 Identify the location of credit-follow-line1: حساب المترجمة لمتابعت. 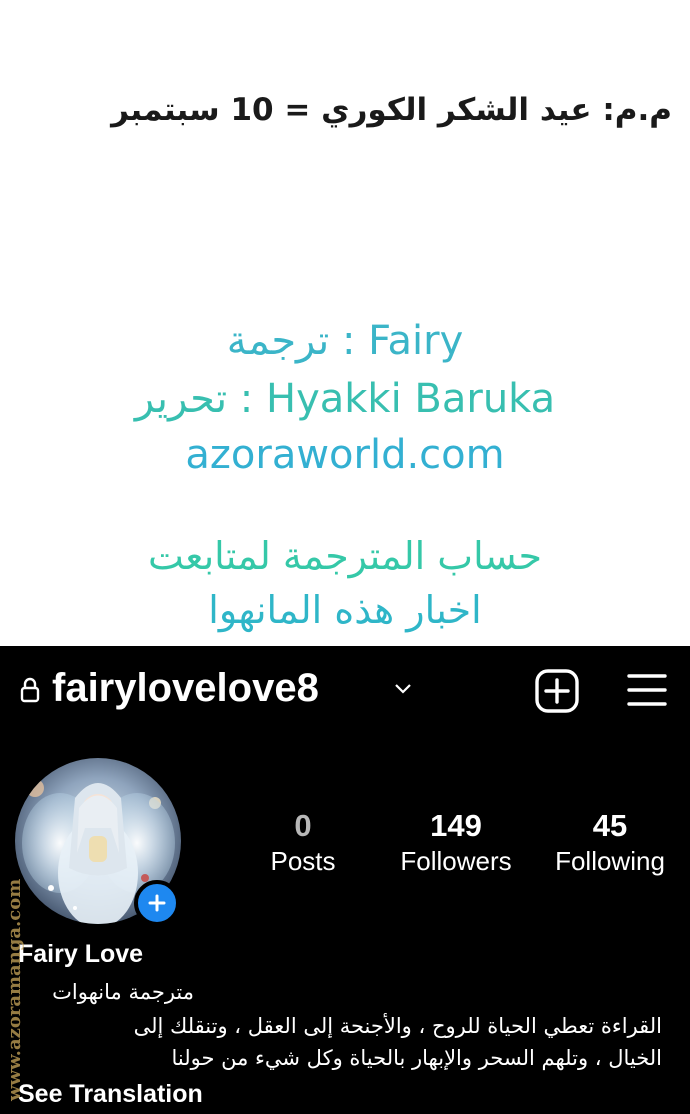
(345, 556).